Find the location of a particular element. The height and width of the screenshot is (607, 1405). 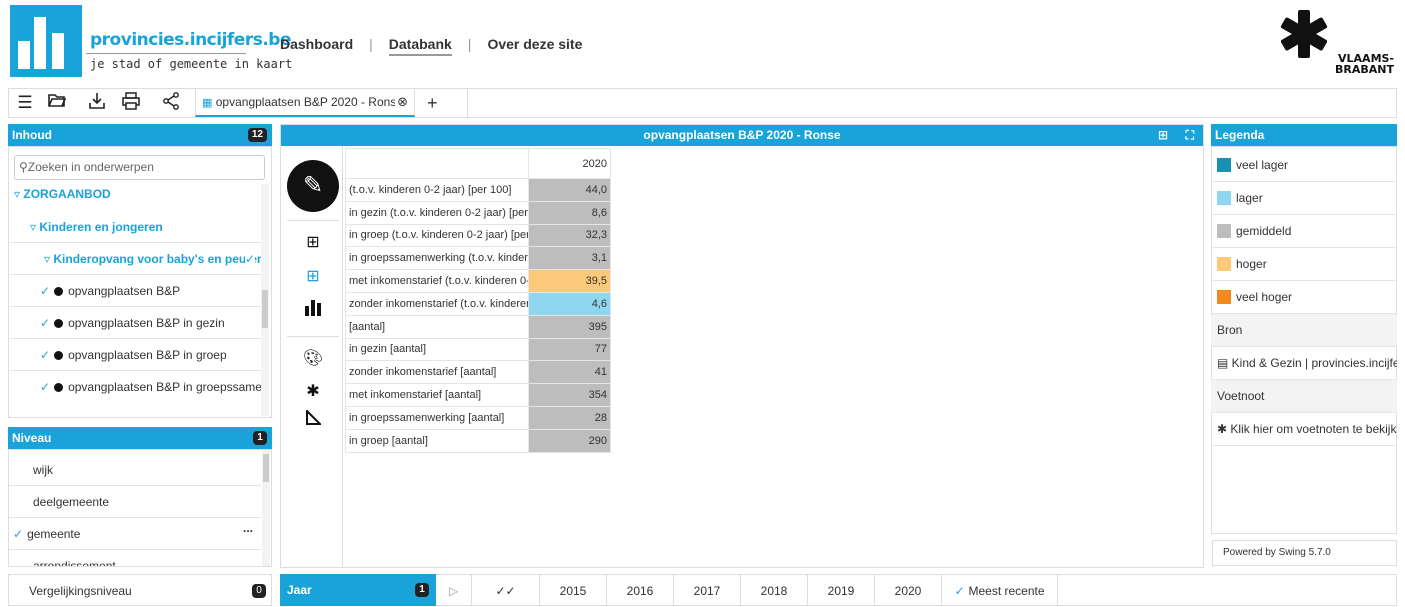

play-icon: ▷ is located at coordinates (454, 590).